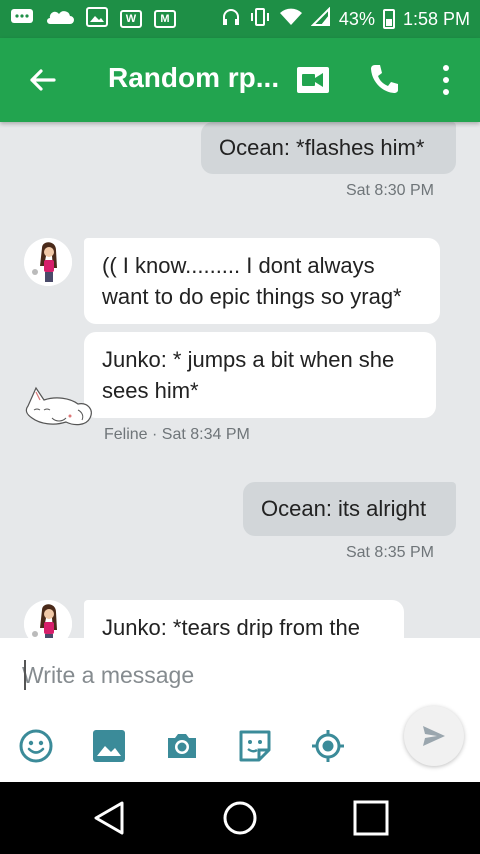 Image resolution: width=480 pixels, height=854 pixels. I want to click on gallery-icon, so click(109, 746).